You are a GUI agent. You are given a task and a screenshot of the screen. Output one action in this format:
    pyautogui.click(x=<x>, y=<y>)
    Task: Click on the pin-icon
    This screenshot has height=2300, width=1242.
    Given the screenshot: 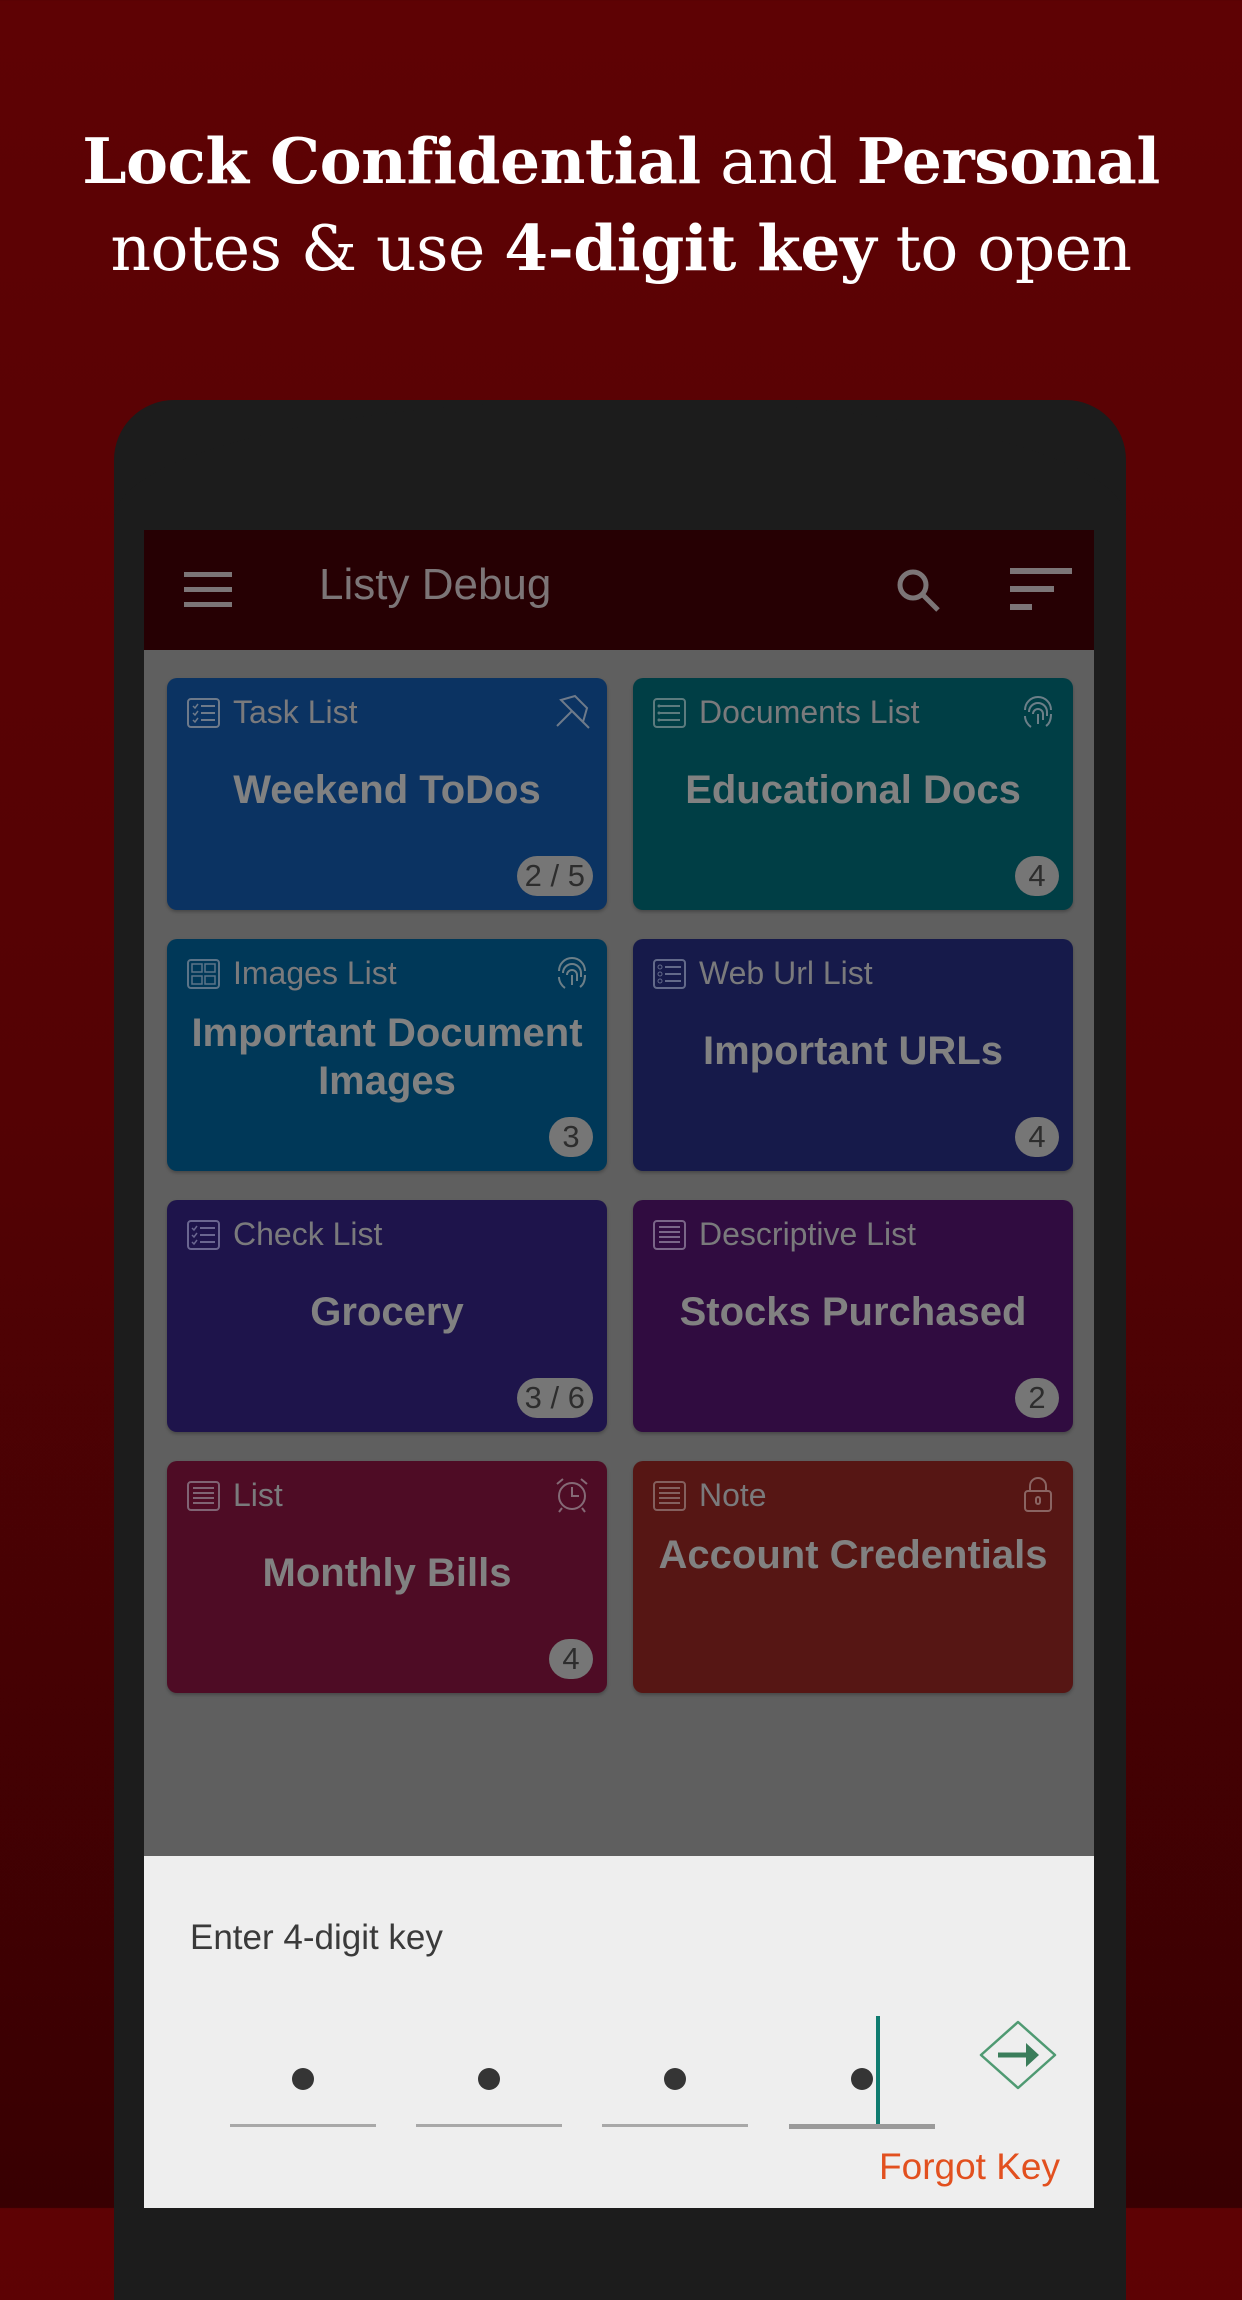 What is the action you would take?
    pyautogui.click(x=573, y=711)
    